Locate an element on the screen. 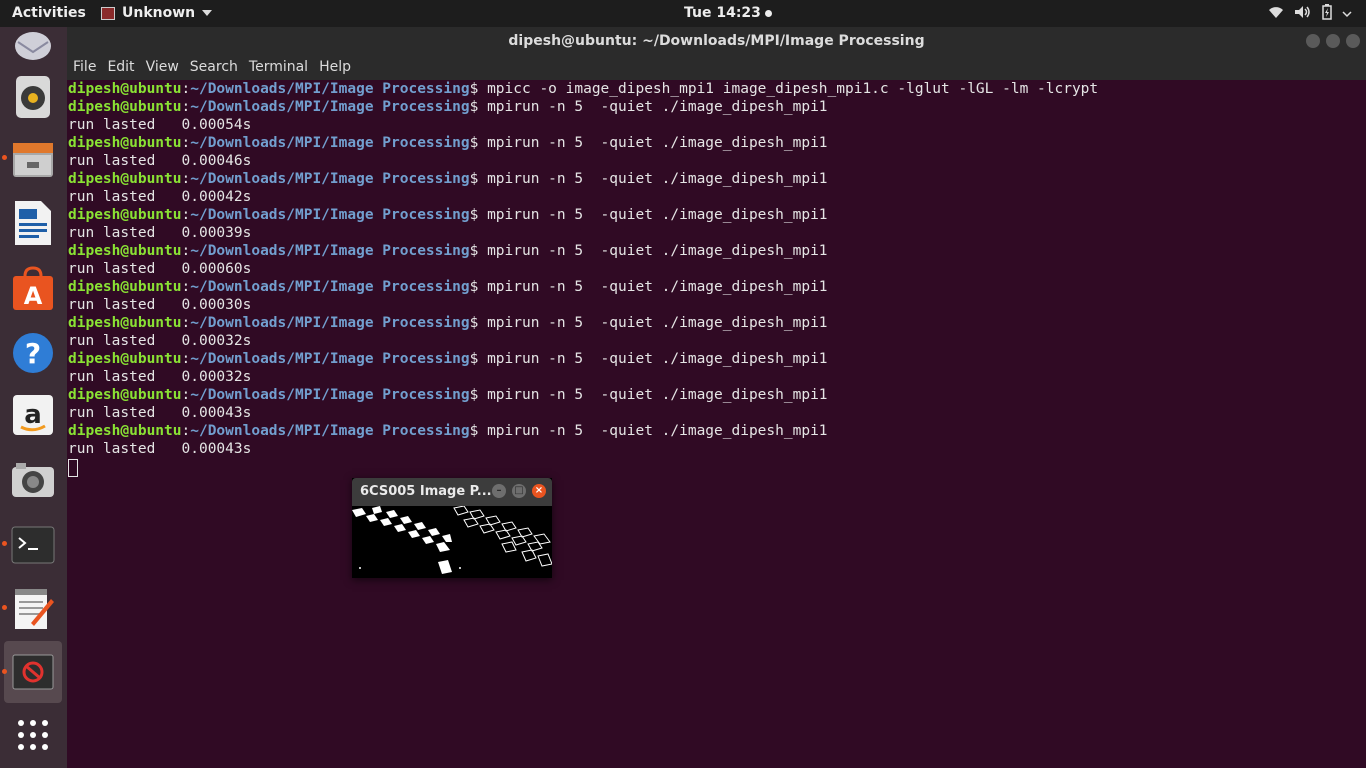 Image resolution: width=1366 pixels, height=768 pixels. camera-launcher is located at coordinates (33, 481).